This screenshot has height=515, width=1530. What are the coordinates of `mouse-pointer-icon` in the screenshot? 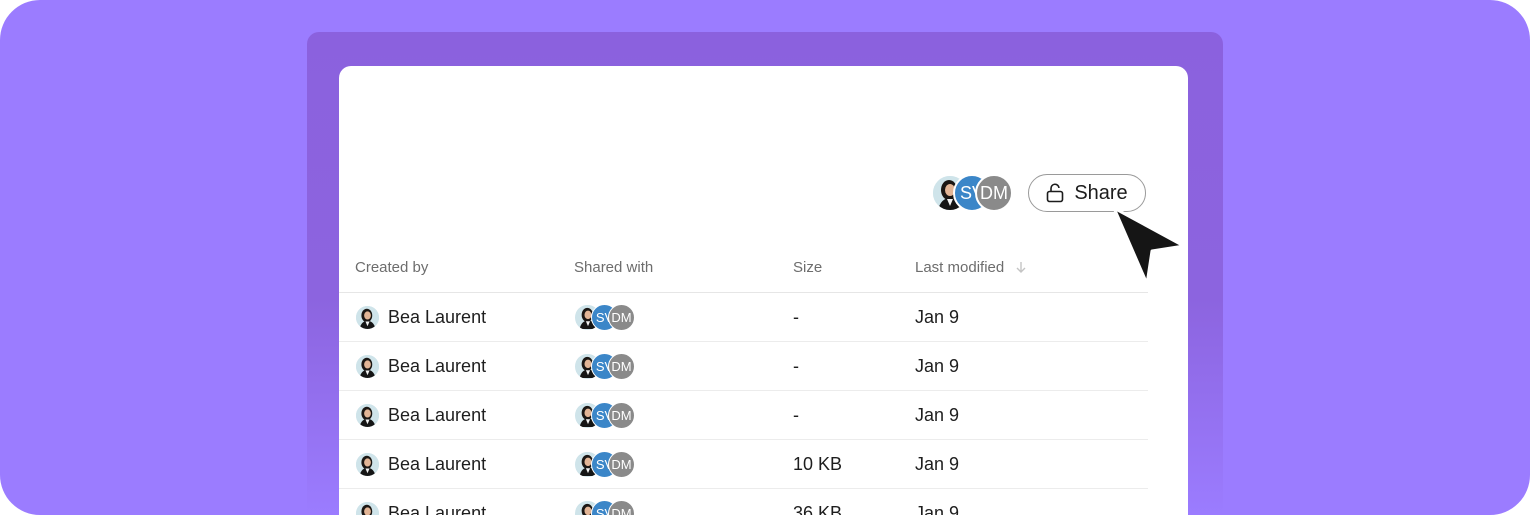 It's located at (1149, 246).